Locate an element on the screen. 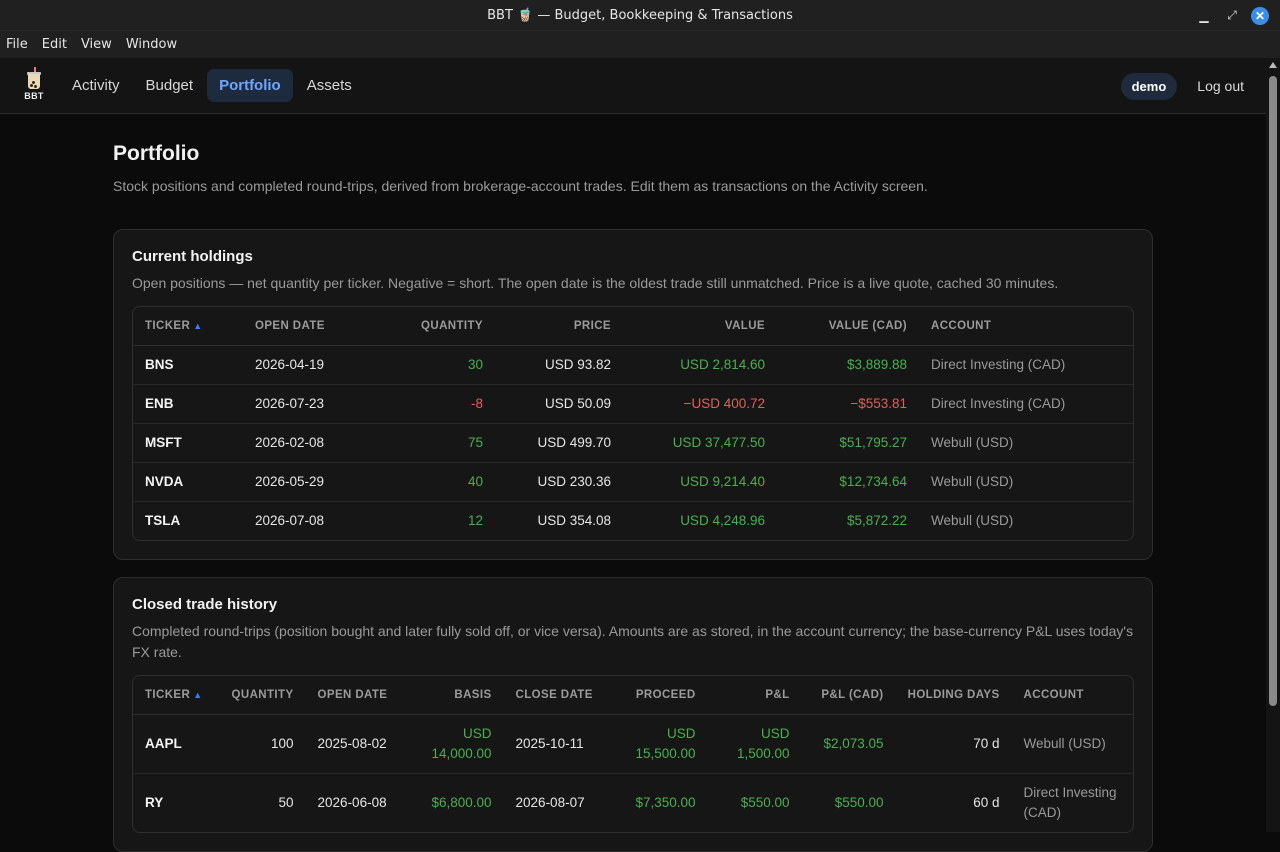 Image resolution: width=1280 pixels, height=852 pixels. bubble-tea-icon is located at coordinates (34, 80).